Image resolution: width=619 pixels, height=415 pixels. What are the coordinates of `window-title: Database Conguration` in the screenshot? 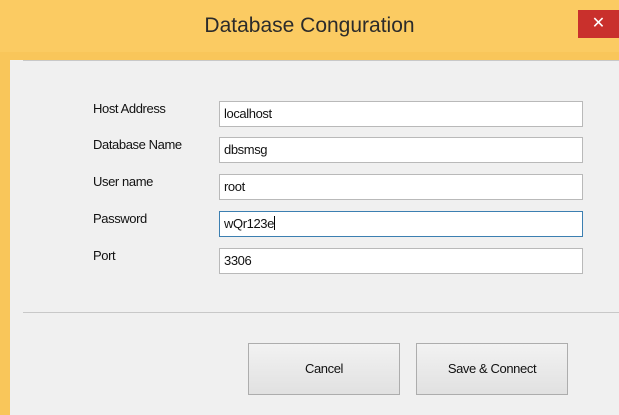 It's located at (309, 25).